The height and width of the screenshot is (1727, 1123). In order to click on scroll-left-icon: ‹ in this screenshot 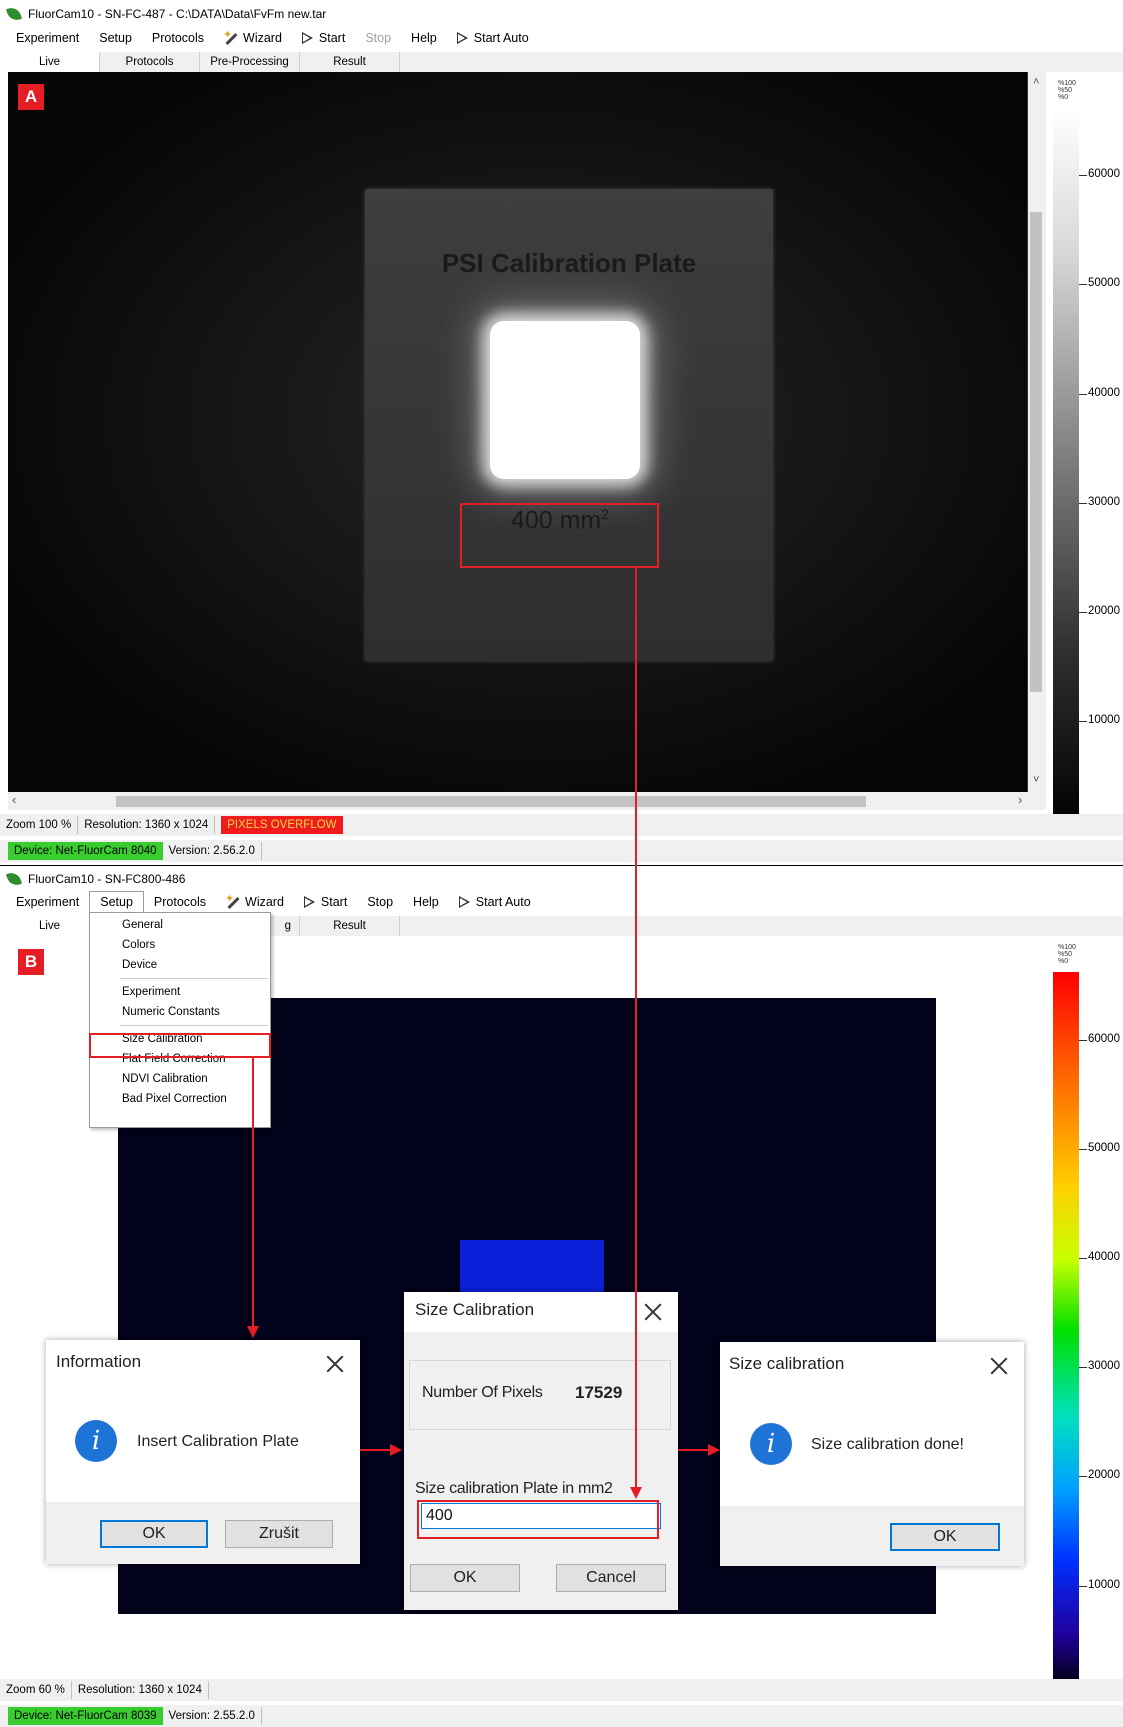, I will do `click(14, 799)`.